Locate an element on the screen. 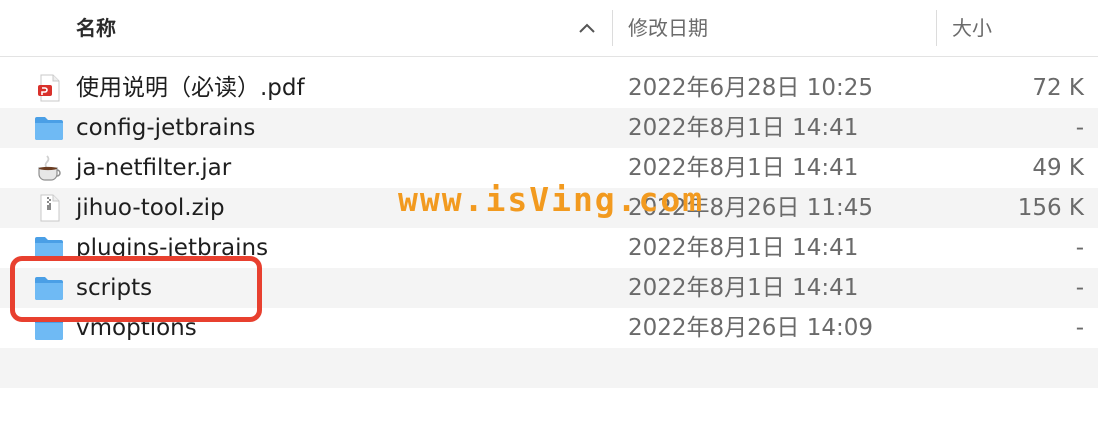 The width and height of the screenshot is (1098, 424). java-jar-icon is located at coordinates (49, 168).